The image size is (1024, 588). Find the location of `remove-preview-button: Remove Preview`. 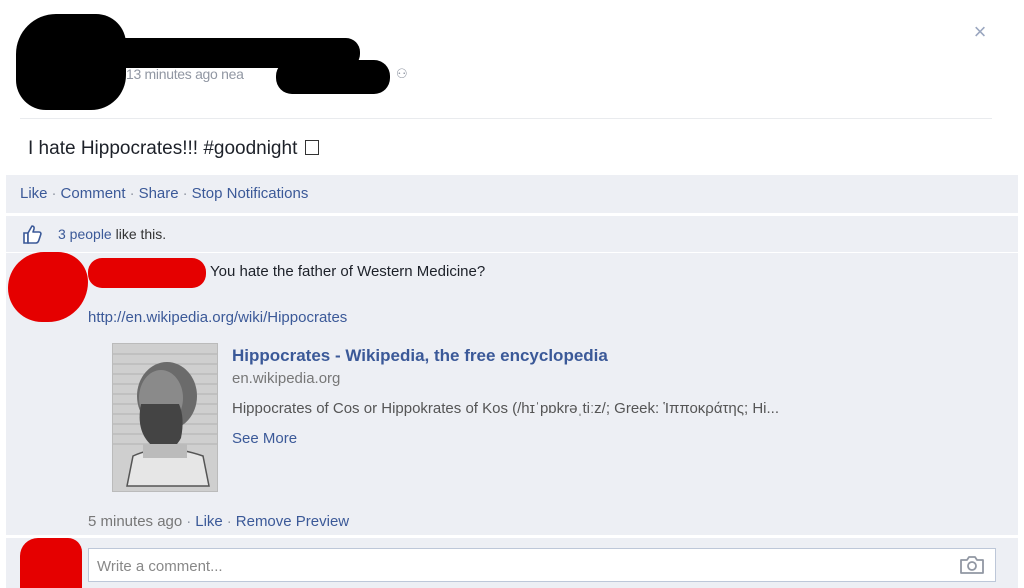

remove-preview-button: Remove Preview is located at coordinates (292, 521).